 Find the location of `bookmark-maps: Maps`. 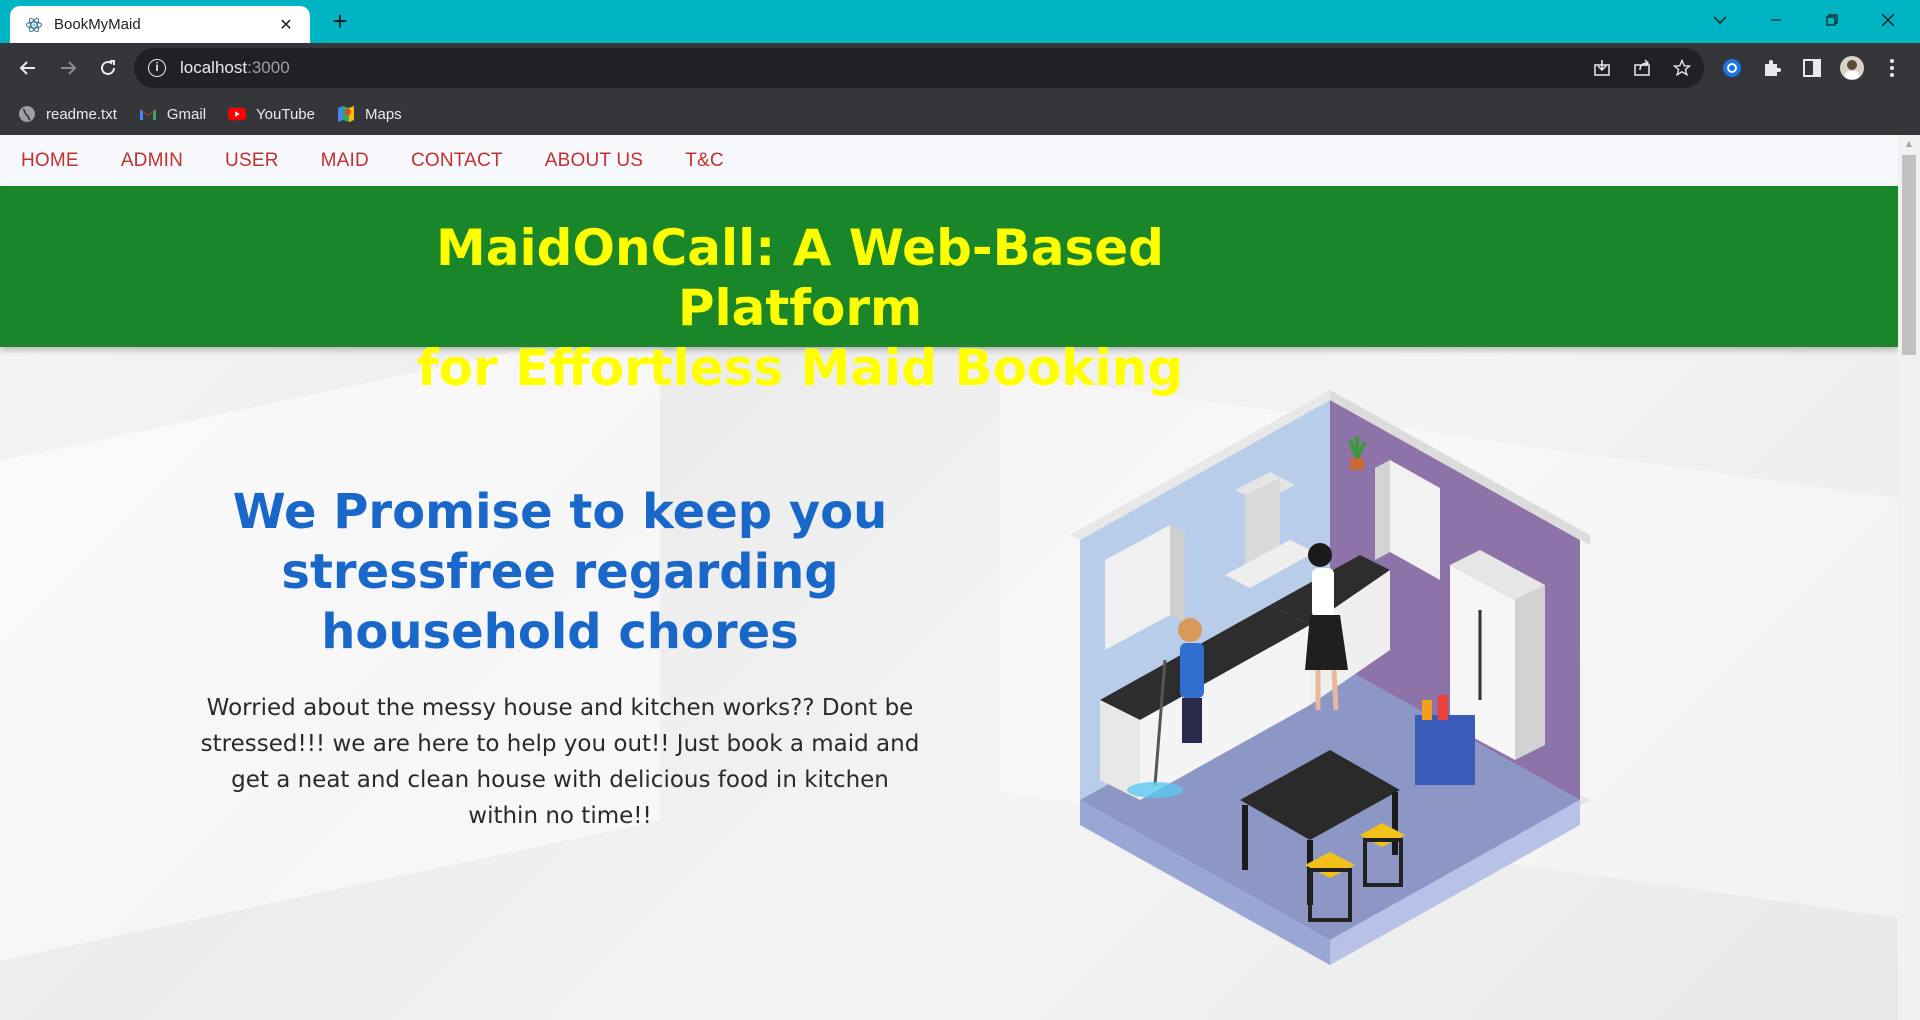

bookmark-maps: Maps is located at coordinates (369, 114).